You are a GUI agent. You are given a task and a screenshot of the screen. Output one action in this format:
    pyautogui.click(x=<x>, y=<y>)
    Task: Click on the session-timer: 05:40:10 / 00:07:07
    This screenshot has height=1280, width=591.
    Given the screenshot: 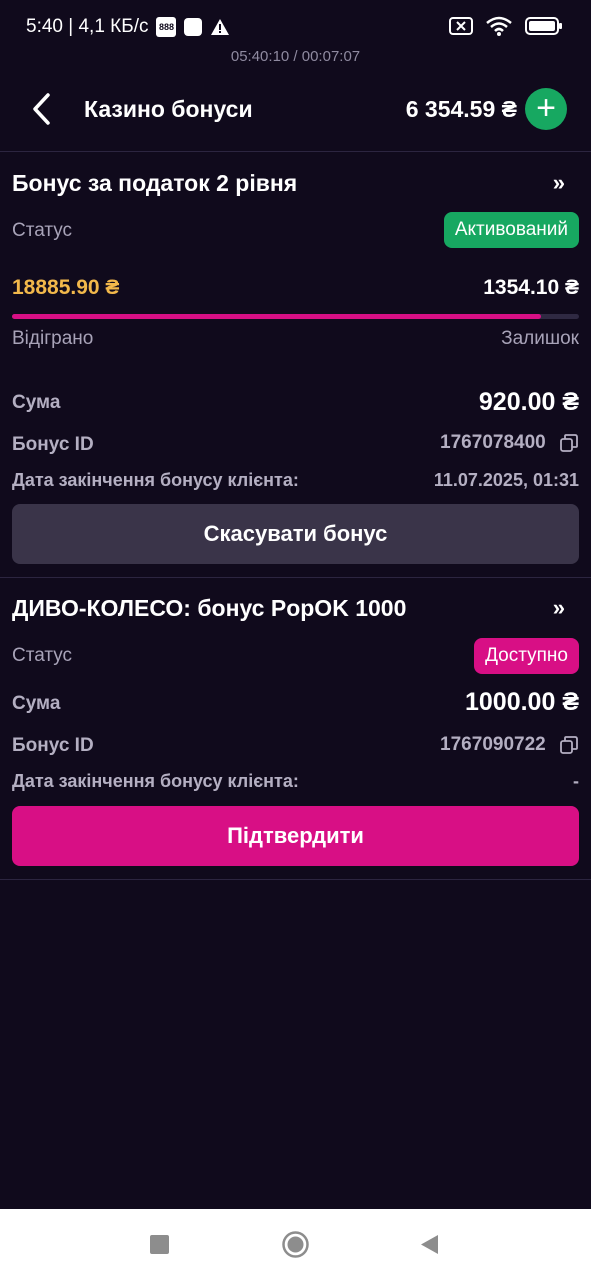 What is the action you would take?
    pyautogui.click(x=295, y=56)
    